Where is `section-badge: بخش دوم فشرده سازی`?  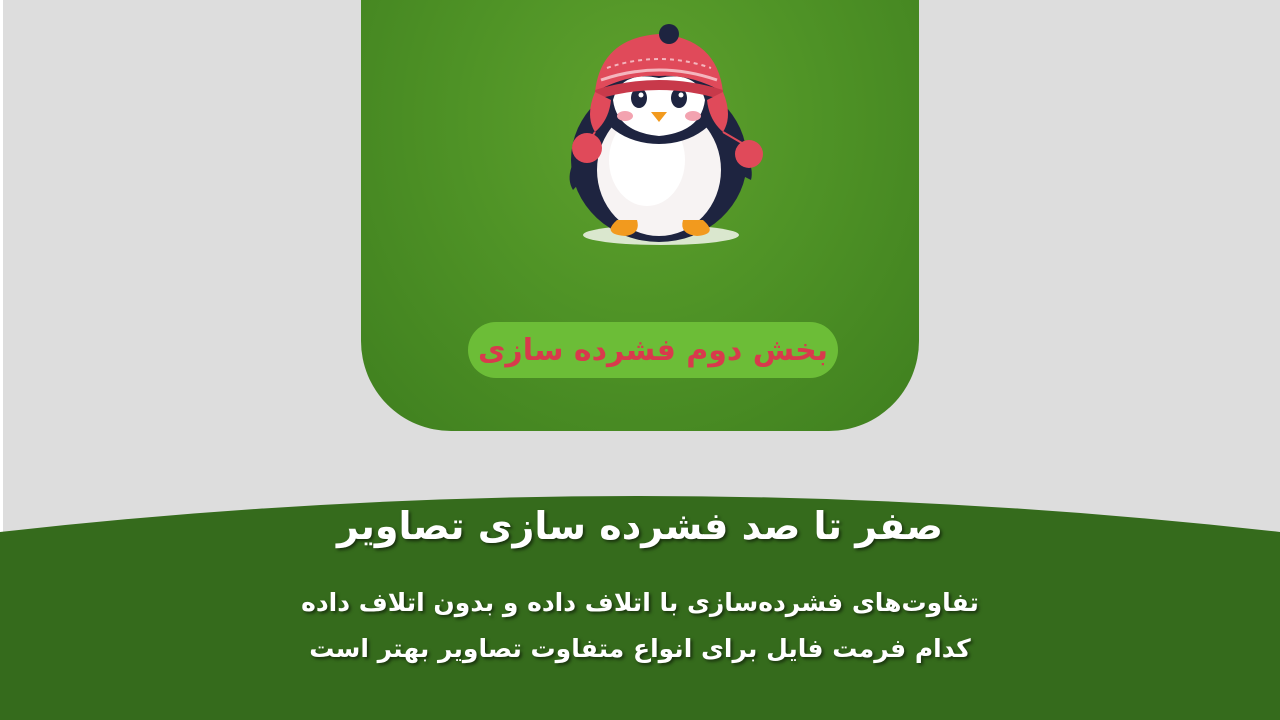 section-badge: بخش دوم فشرده سازی is located at coordinates (653, 350).